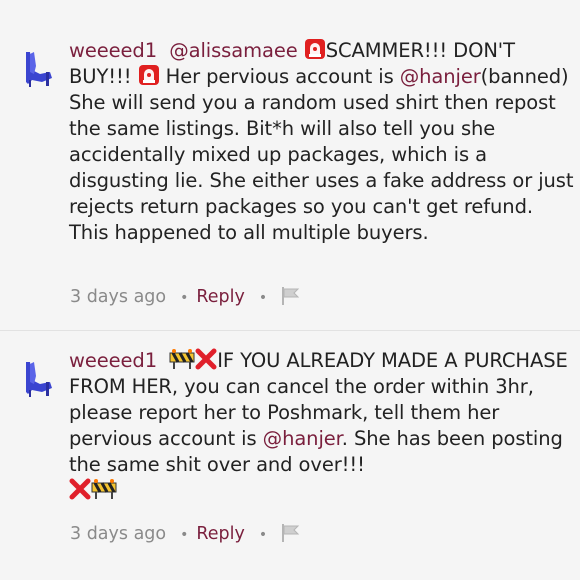 The width and height of the screenshot is (580, 580). Describe the element at coordinates (233, 50) in the screenshot. I see `mention-link: @alissamaee` at that location.